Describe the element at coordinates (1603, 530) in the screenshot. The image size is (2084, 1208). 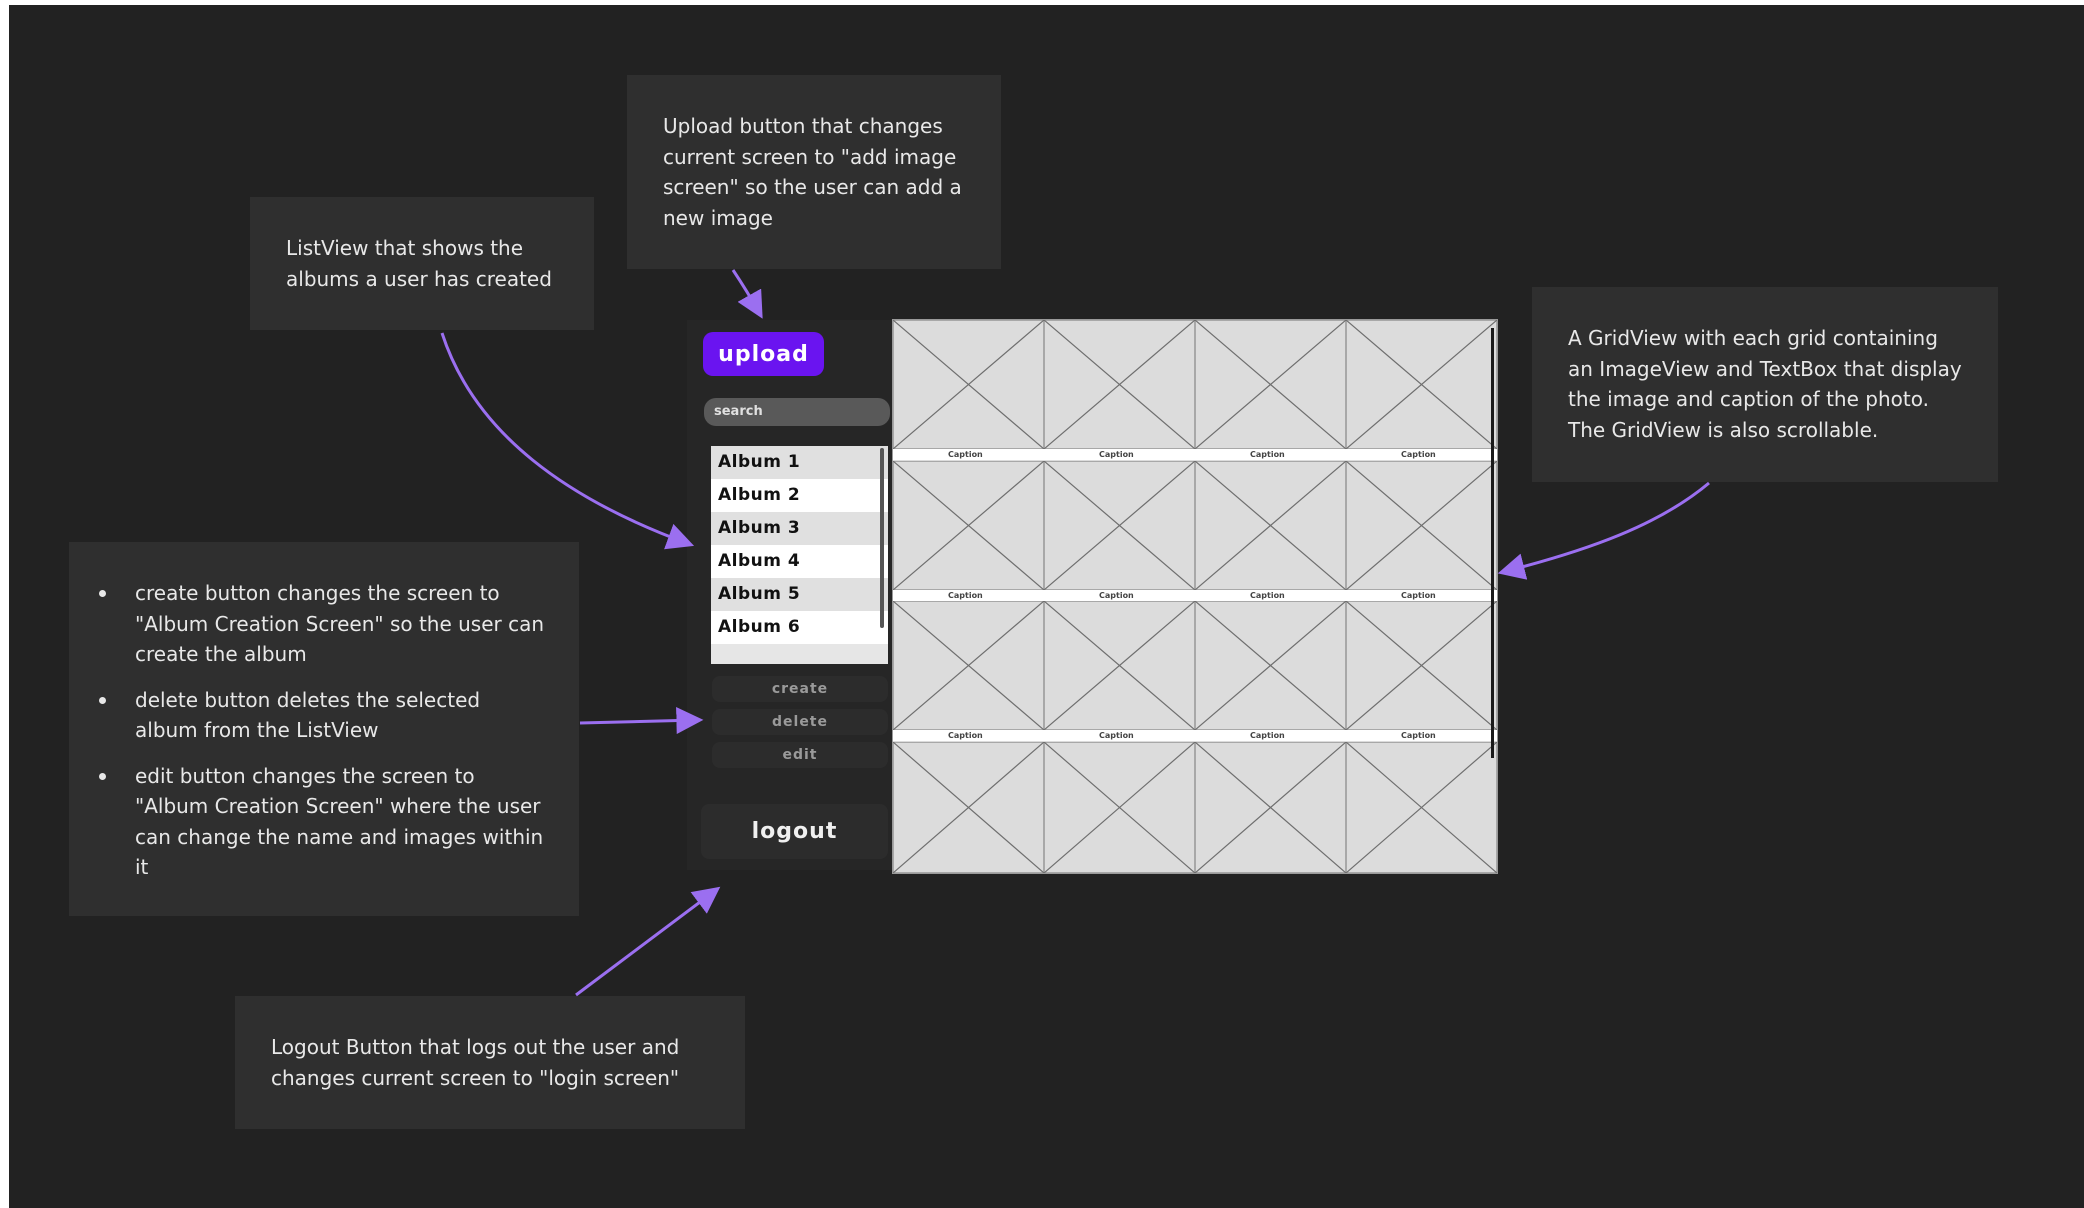
I see `gridview-arrow` at that location.